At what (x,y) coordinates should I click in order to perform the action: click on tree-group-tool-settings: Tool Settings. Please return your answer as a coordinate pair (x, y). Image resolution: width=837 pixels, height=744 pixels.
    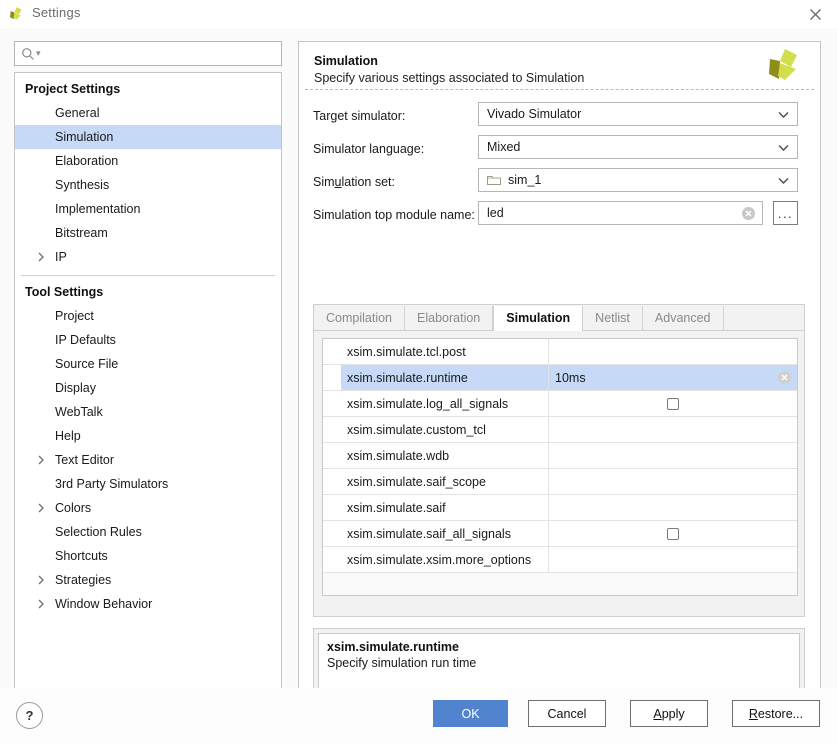
    Looking at the image, I should click on (64, 292).